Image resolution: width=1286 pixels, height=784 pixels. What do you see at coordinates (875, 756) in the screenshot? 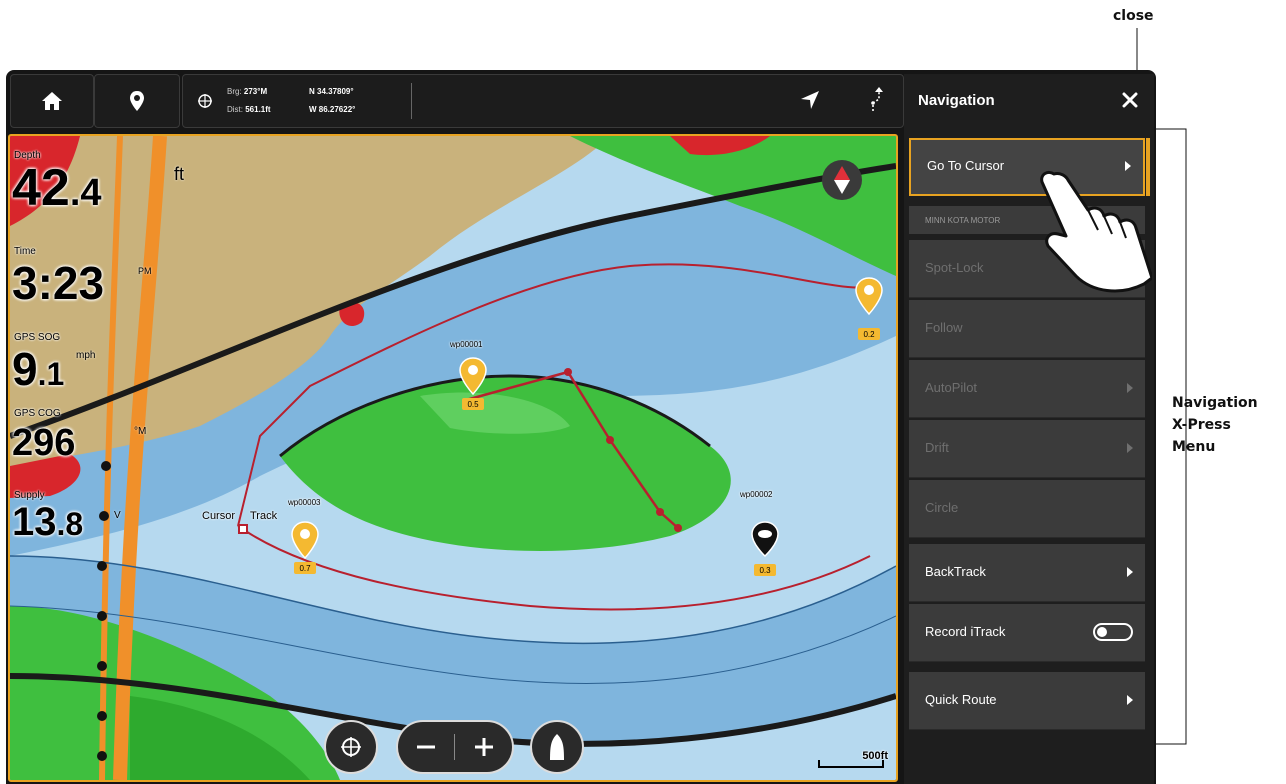
I see `scale-label: 500ft` at bounding box center [875, 756].